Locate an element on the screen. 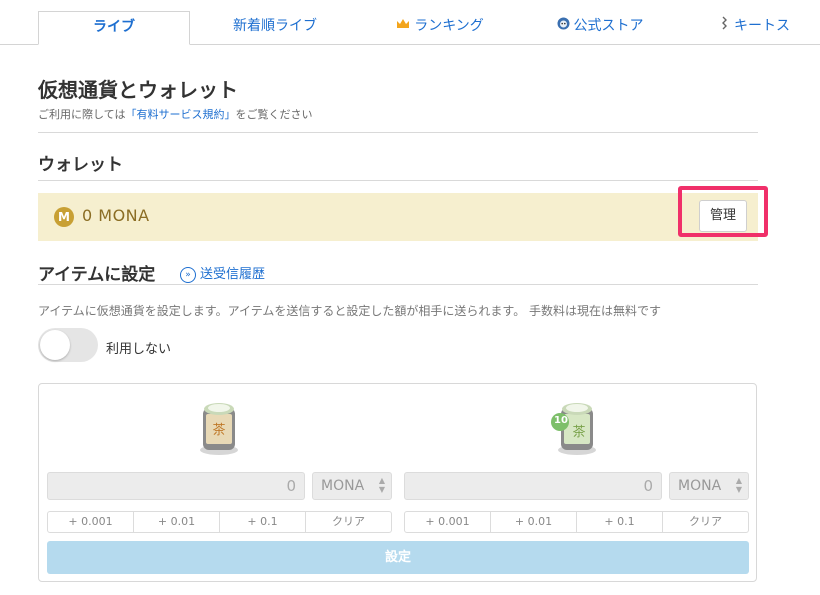  tab-new-live: 新着順ライブ is located at coordinates (275, 27).